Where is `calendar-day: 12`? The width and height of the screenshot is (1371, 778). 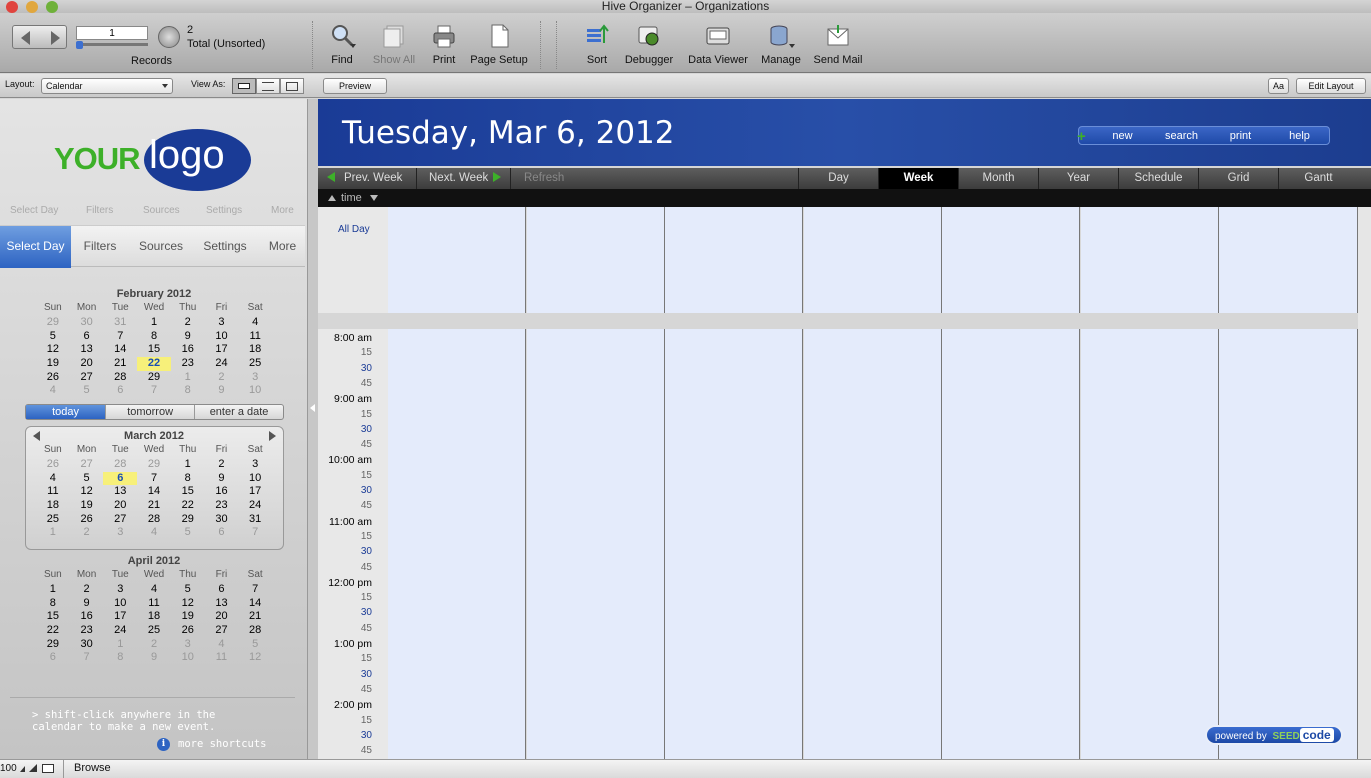
calendar-day: 12 is located at coordinates (255, 658).